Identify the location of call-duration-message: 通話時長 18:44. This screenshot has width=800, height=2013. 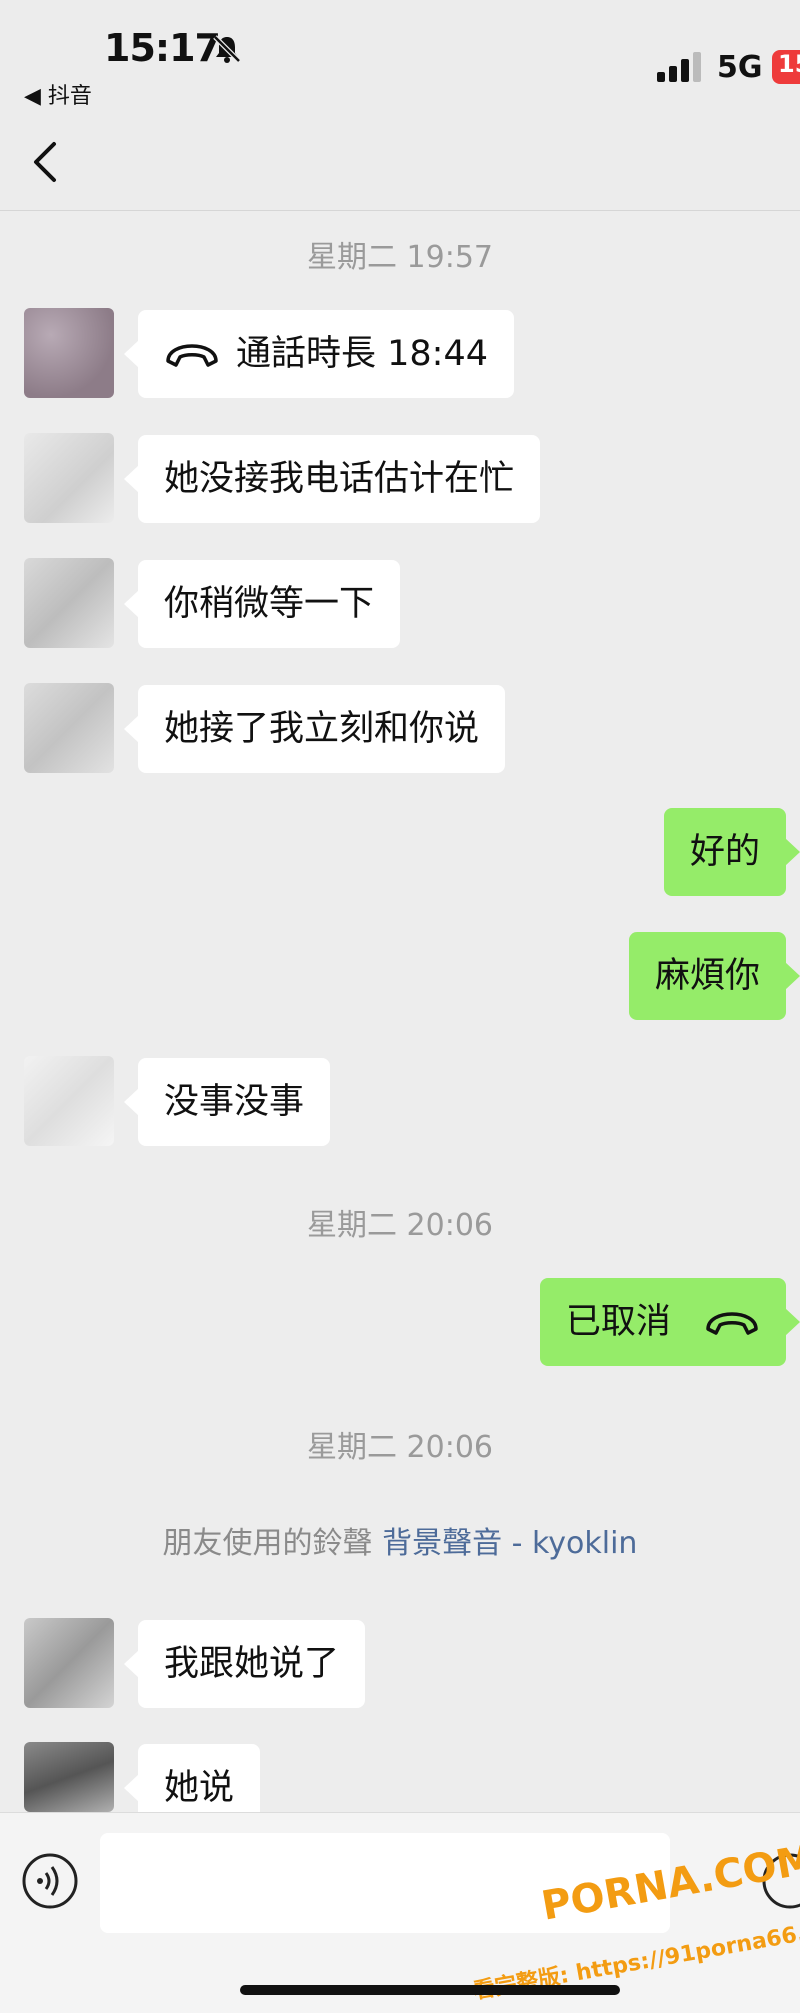
(319, 354).